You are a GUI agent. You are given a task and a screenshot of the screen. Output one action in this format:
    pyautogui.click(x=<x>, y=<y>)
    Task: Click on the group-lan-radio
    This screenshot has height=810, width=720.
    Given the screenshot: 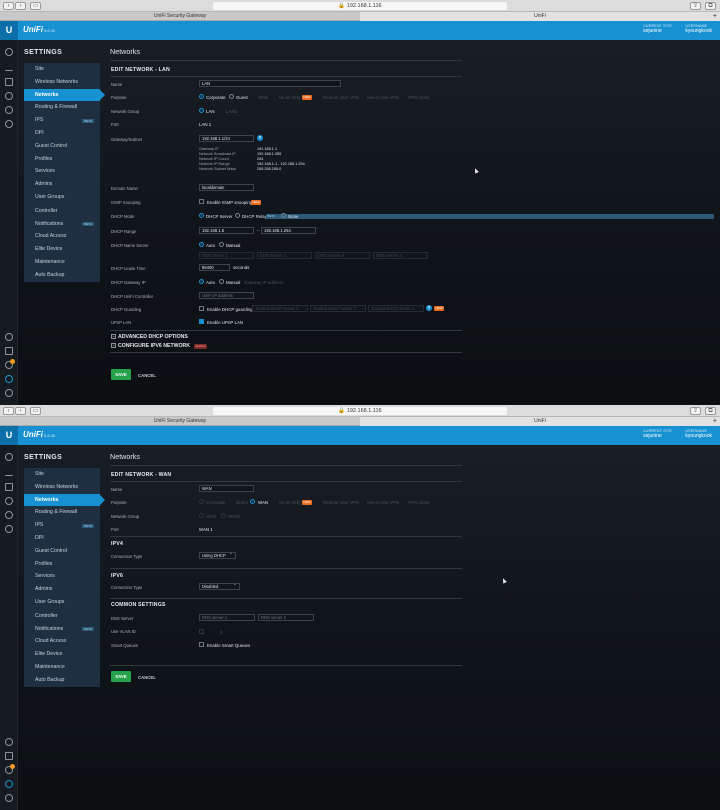 What is the action you would take?
    pyautogui.click(x=201, y=110)
    